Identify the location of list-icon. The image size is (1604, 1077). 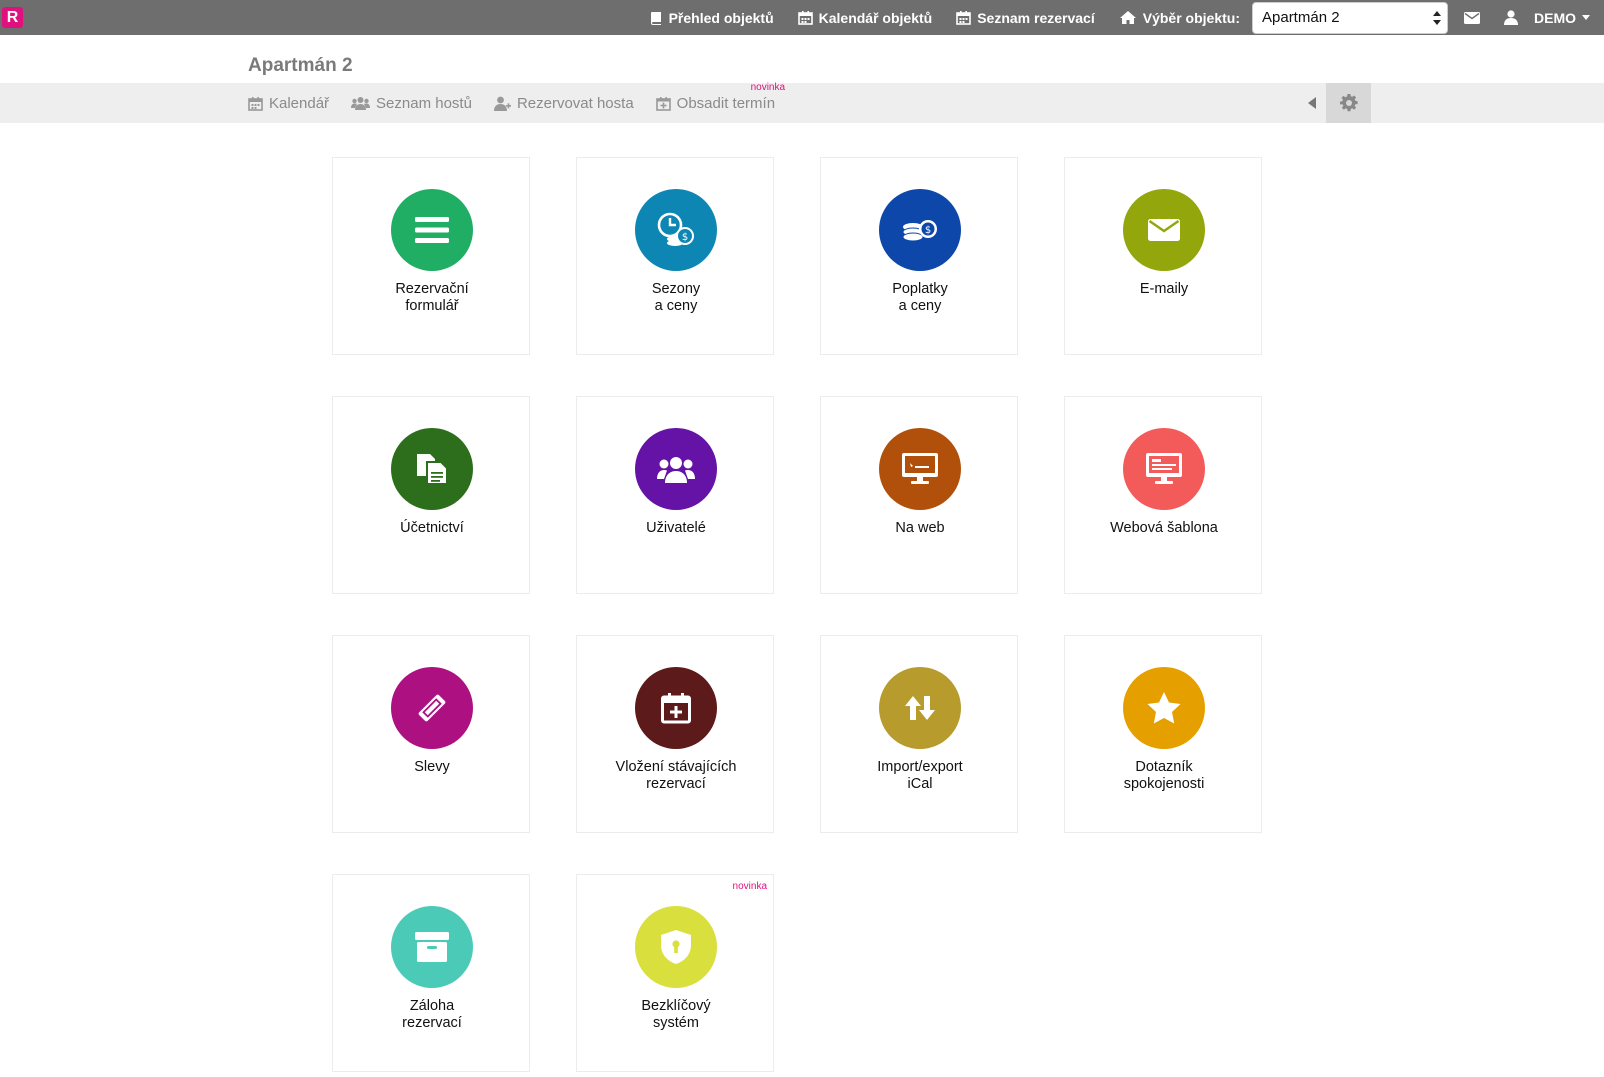
(432, 230).